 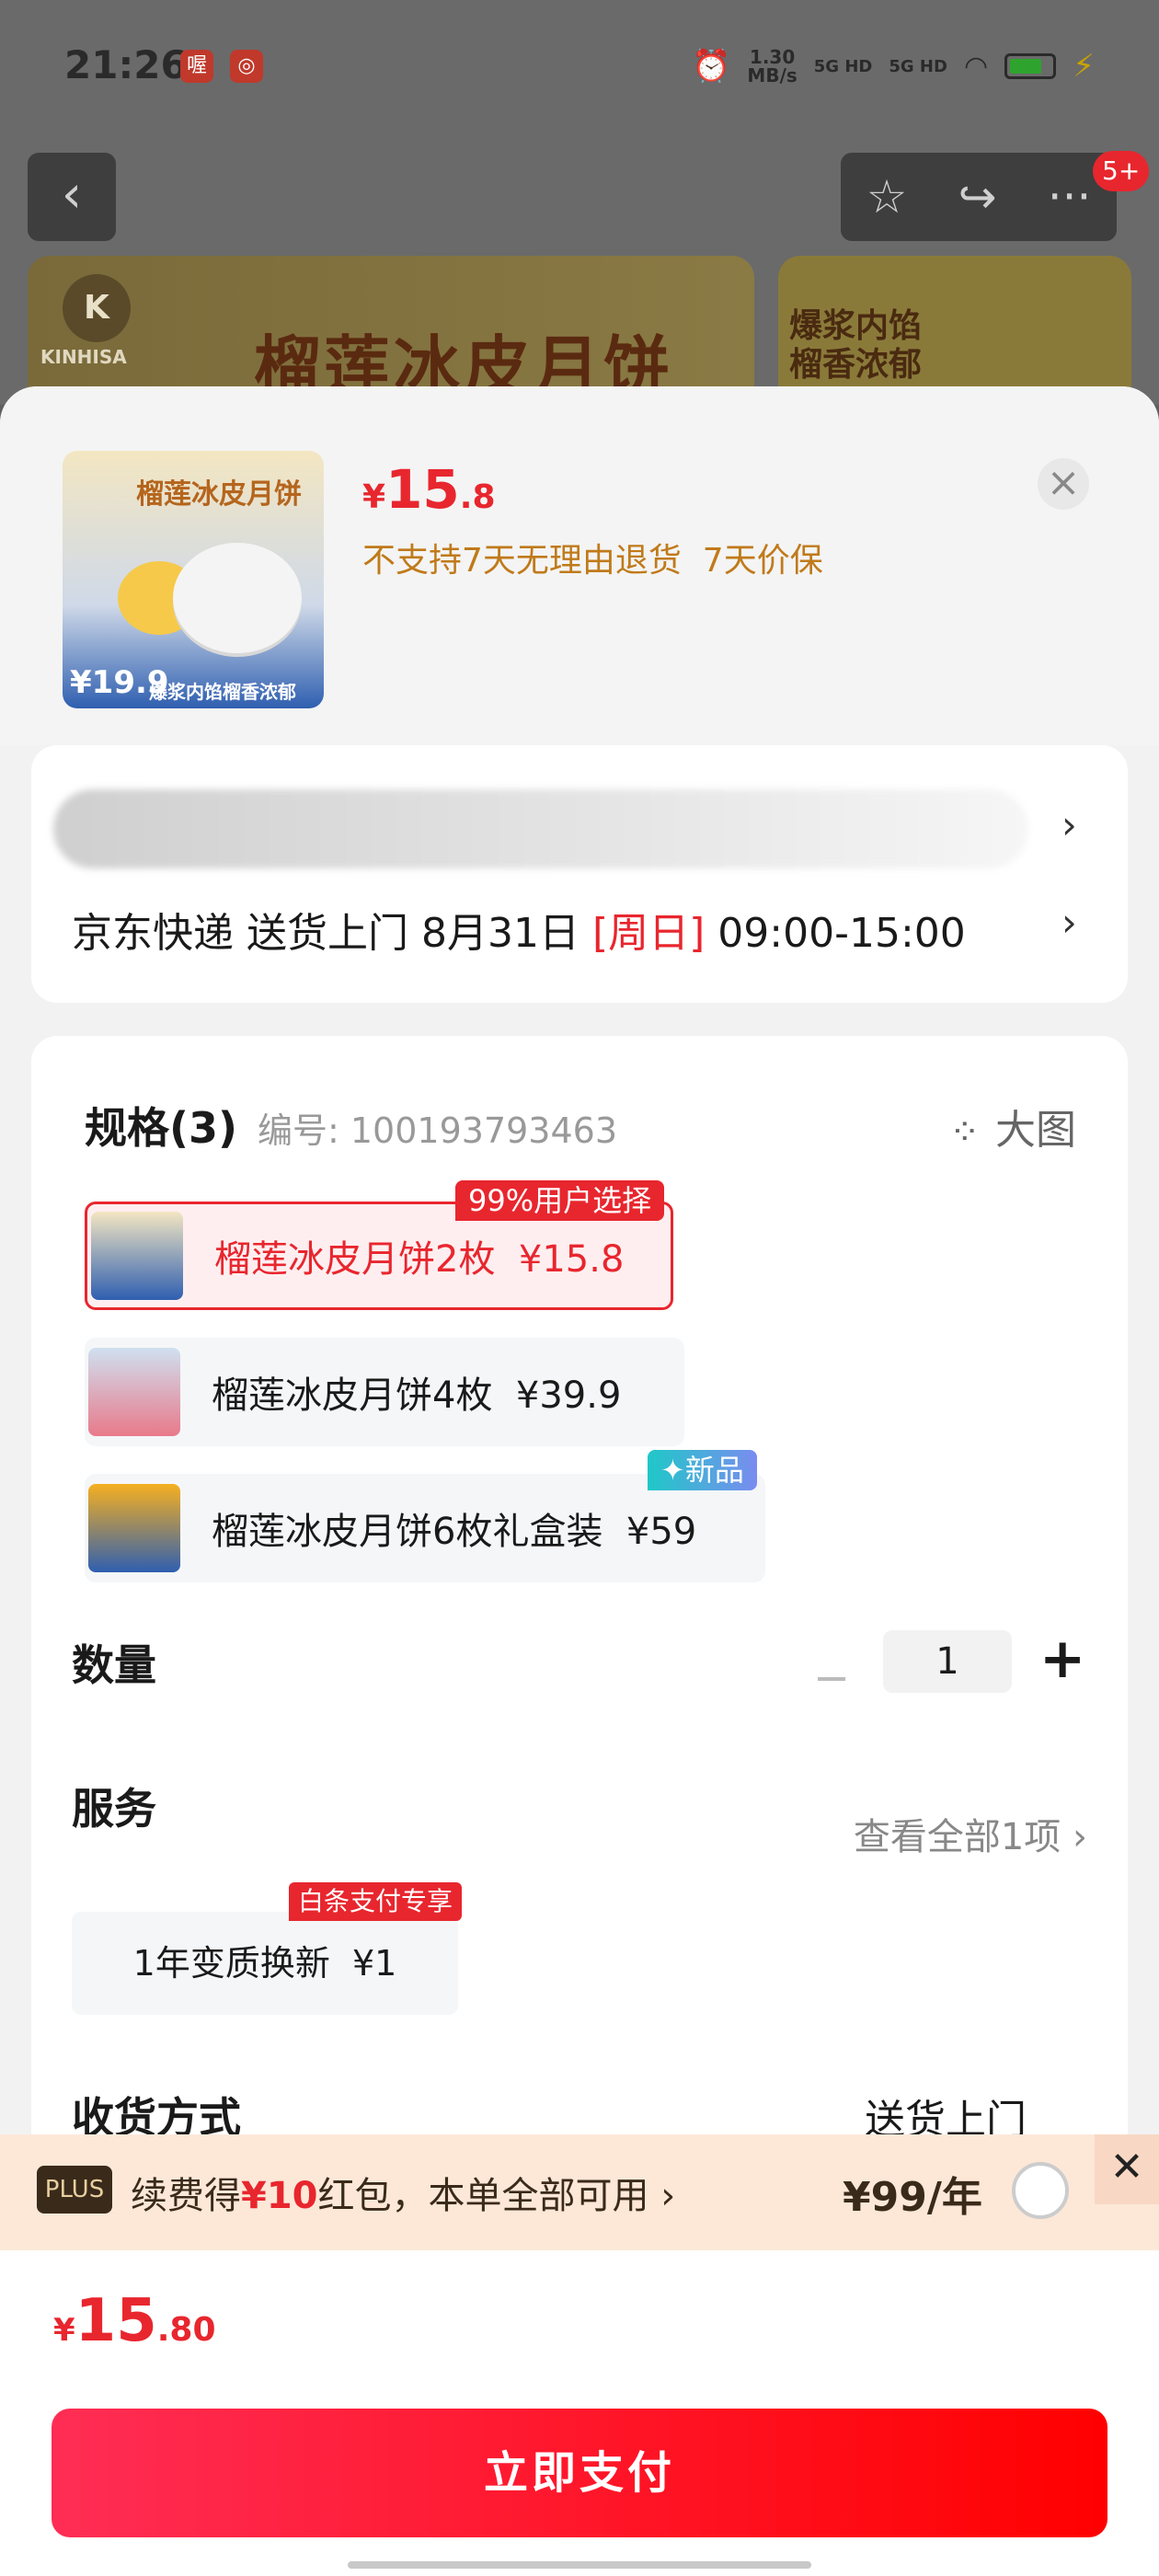 I want to click on spec-option: 榴莲冰皮月饼2枚 ¥15.8 99%用户选择, so click(x=379, y=1245).